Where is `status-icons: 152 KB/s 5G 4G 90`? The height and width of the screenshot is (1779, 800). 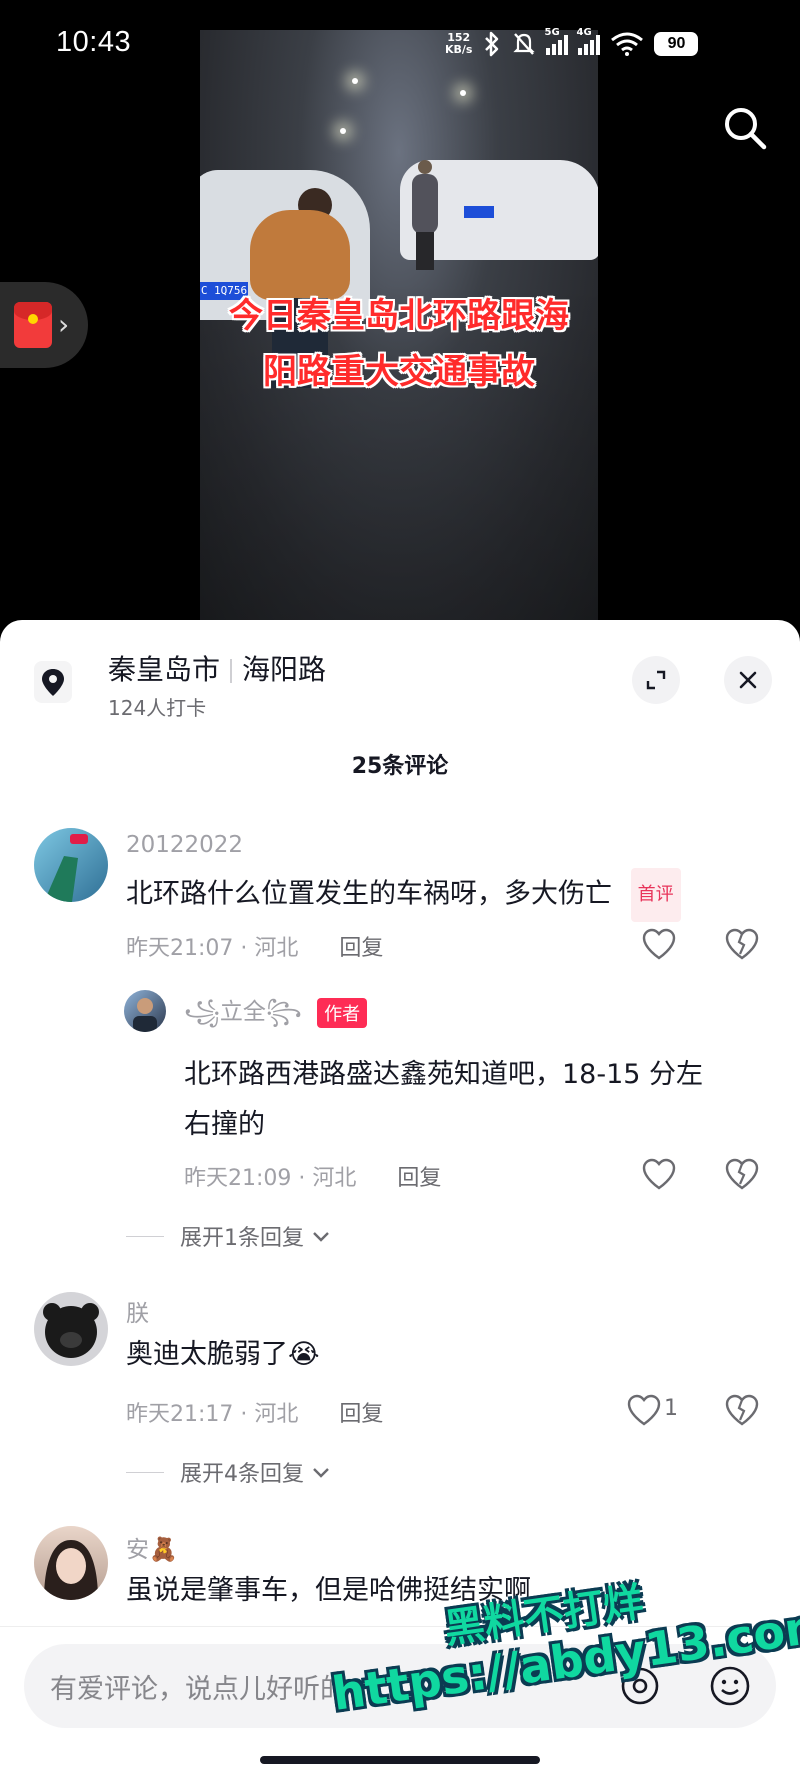 status-icons: 152 KB/s 5G 4G 90 is located at coordinates (572, 44).